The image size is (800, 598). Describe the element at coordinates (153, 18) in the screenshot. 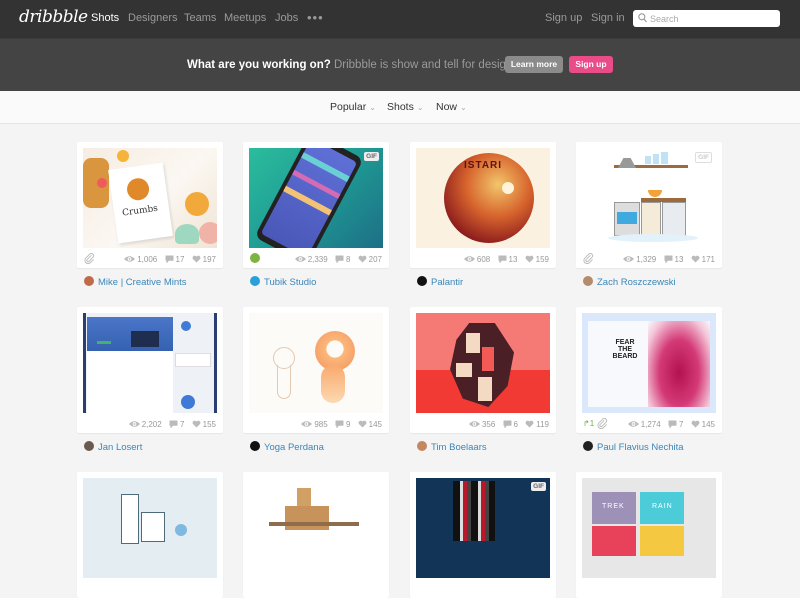

I see `nav-designers: Designers` at that location.